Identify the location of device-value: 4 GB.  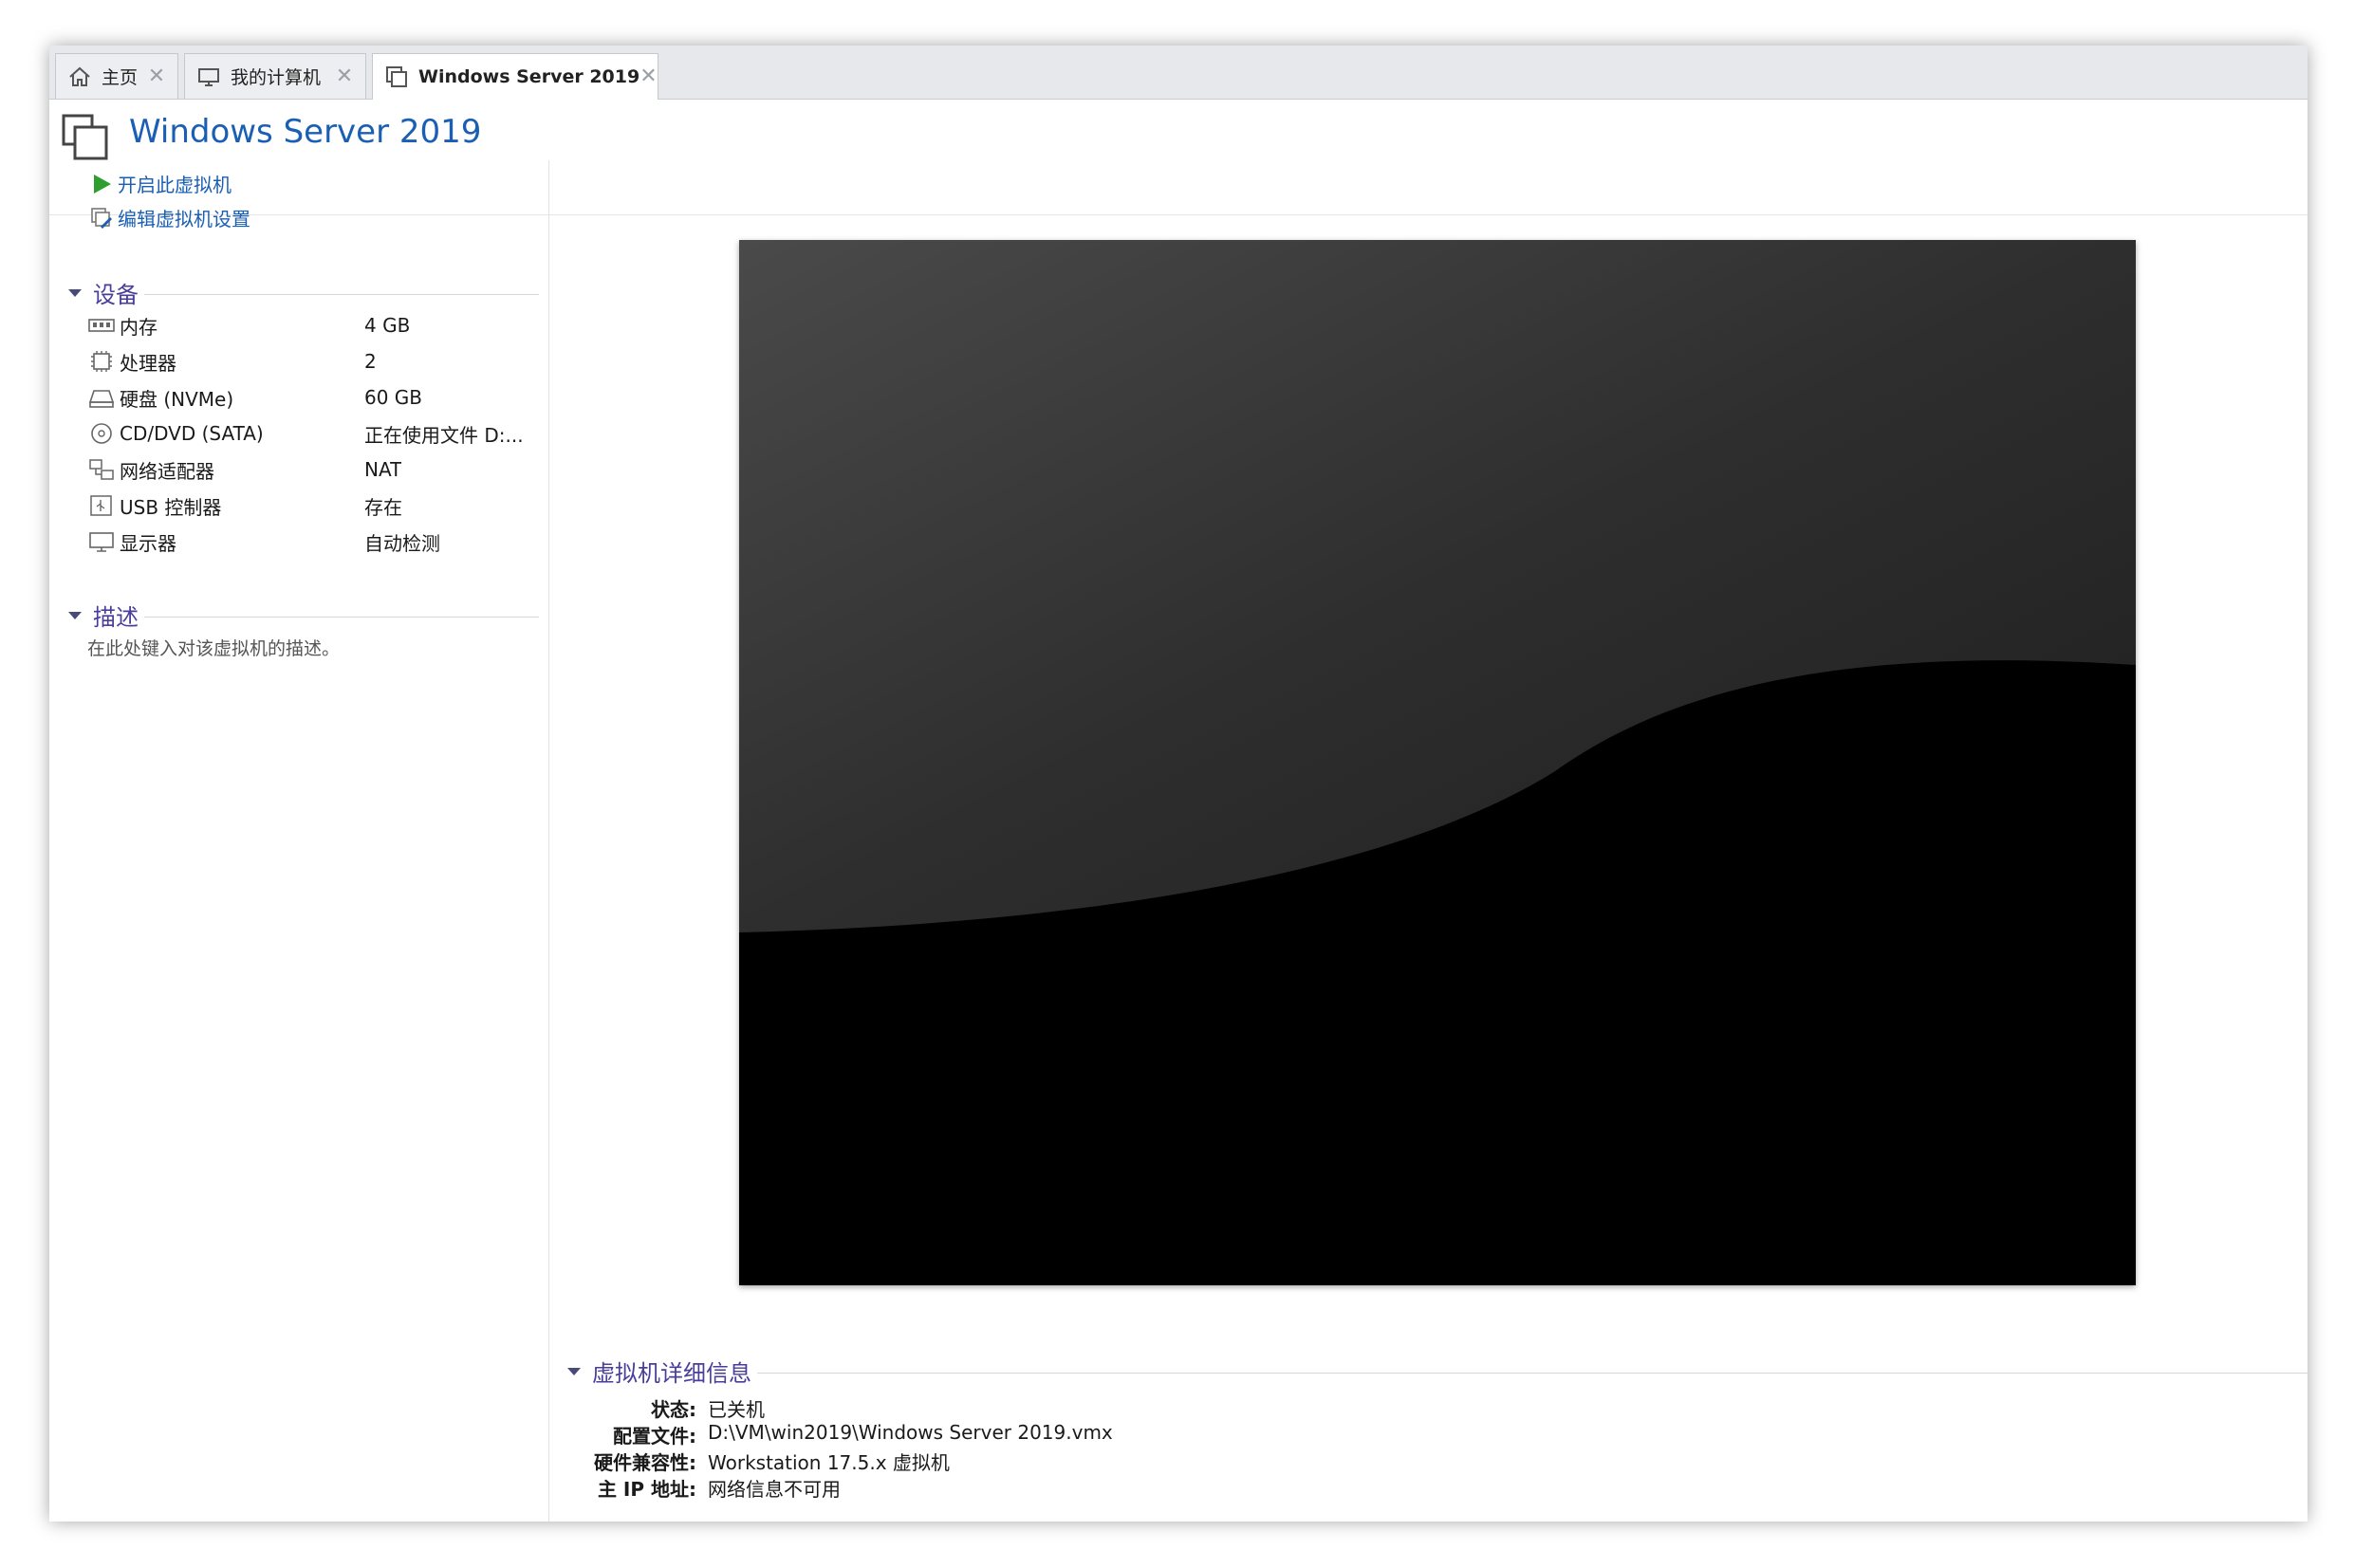
(388, 326).